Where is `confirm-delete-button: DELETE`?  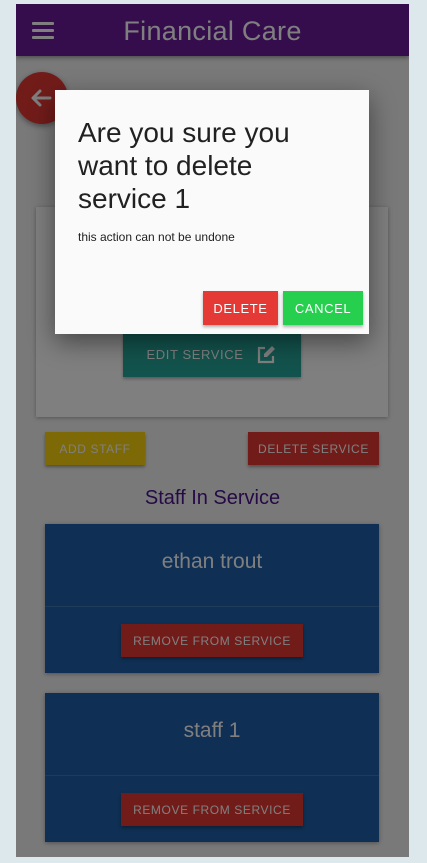 confirm-delete-button: DELETE is located at coordinates (240, 308).